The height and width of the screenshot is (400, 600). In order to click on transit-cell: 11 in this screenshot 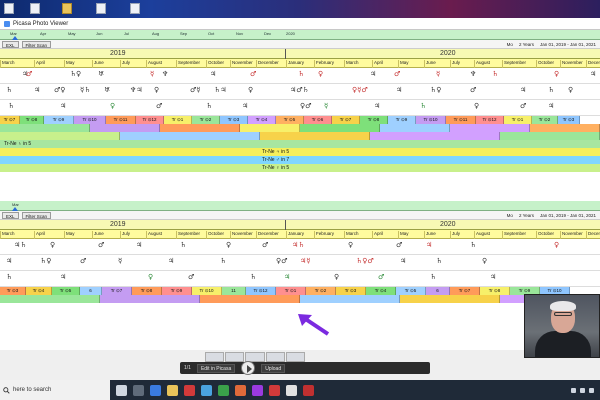, I will do `click(234, 291)`.